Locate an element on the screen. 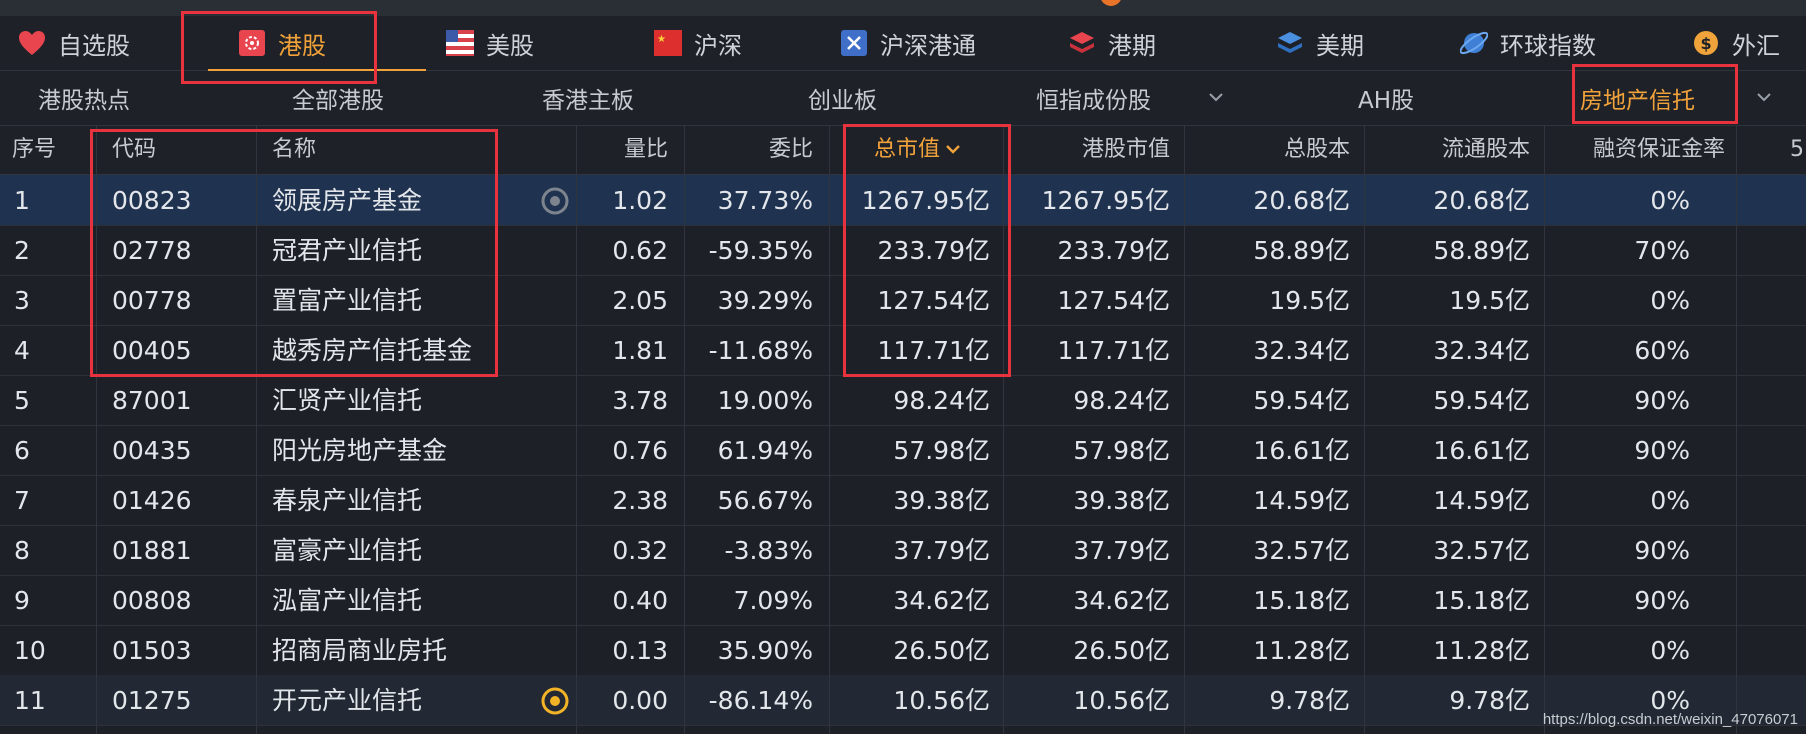 The height and width of the screenshot is (734, 1806). cell-hk-mcap: 39.38亿 is located at coordinates (1121, 500).